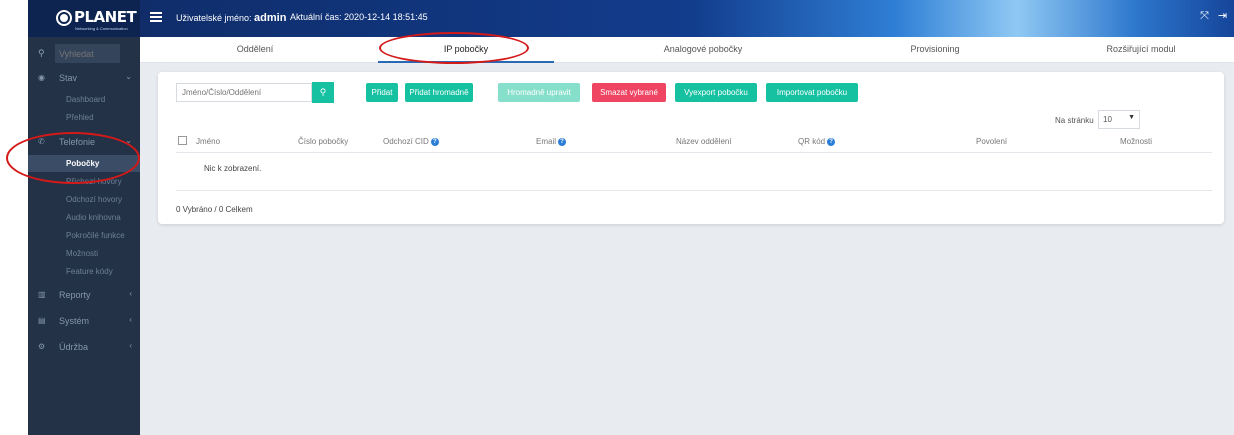 The width and height of the screenshot is (1234, 435). What do you see at coordinates (105, 17) in the screenshot?
I see `logo-text: PLANET` at bounding box center [105, 17].